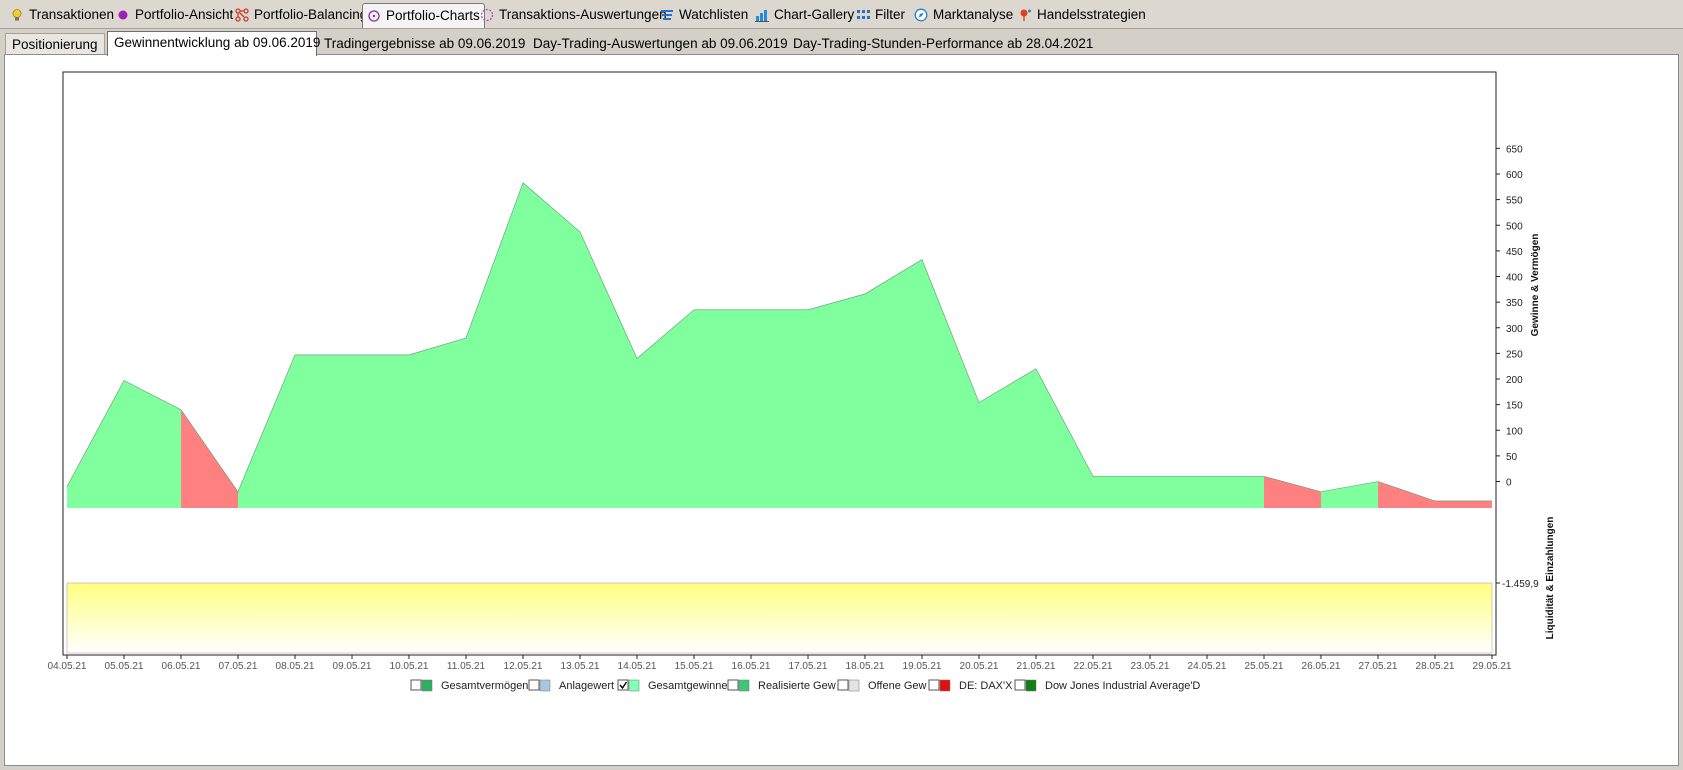 This screenshot has height=770, width=1683. I want to click on tab-portfolio-balancing: Portfolio-Balancing, so click(301, 15).